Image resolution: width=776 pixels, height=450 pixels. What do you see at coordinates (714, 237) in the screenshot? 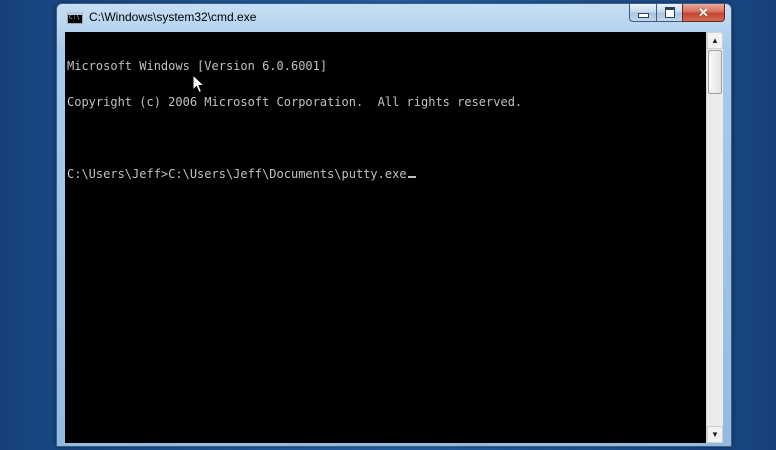
I see `vertical-scrollbar: ▲ ▼` at bounding box center [714, 237].